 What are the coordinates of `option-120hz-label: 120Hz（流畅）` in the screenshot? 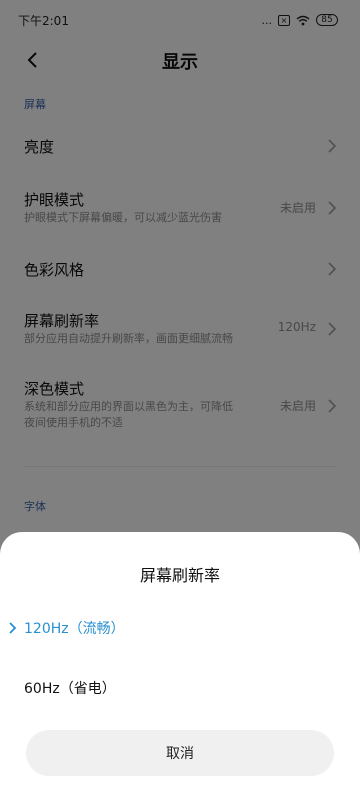 It's located at (74, 629).